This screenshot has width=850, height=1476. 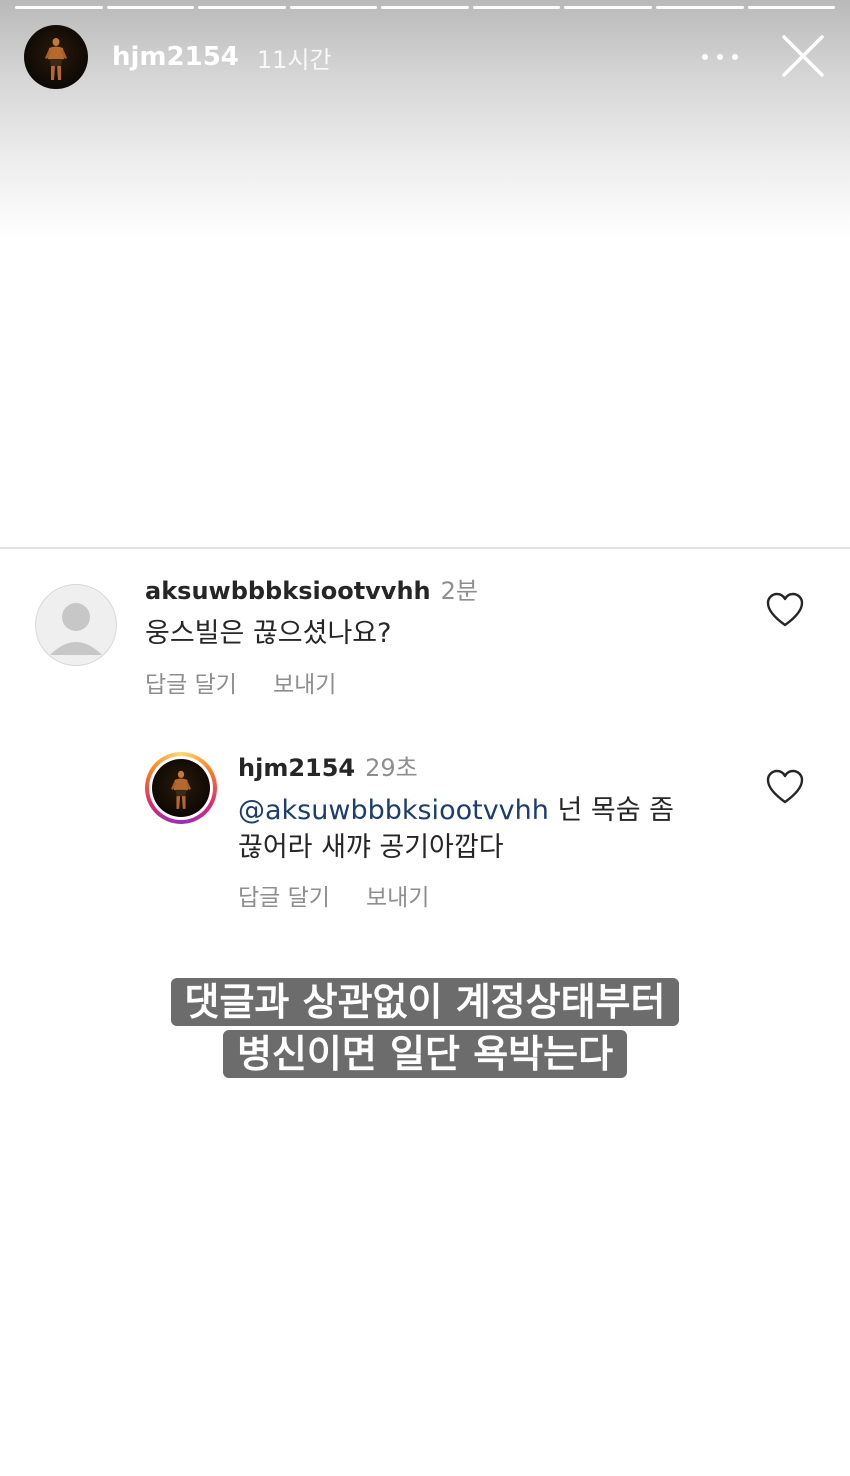 I want to click on comment-timestamp: 29초, so click(x=391, y=768).